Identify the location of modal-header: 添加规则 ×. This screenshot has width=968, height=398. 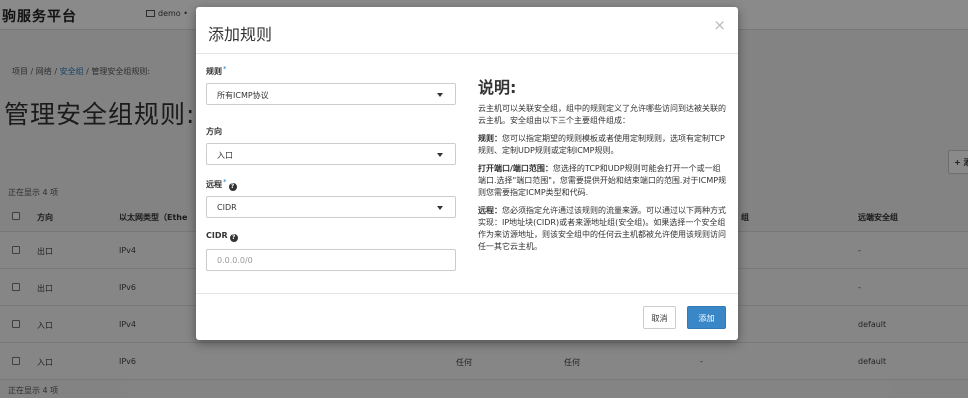
(467, 30).